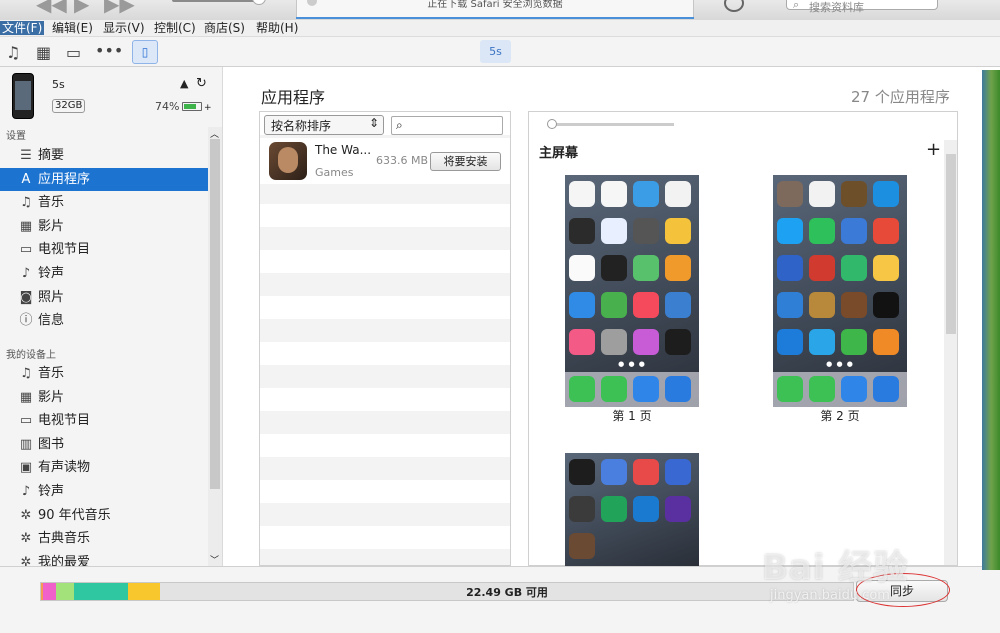 The height and width of the screenshot is (633, 1000). What do you see at coordinates (104, 467) in the screenshot?
I see `sidebar-item: ▣ 有声读物` at bounding box center [104, 467].